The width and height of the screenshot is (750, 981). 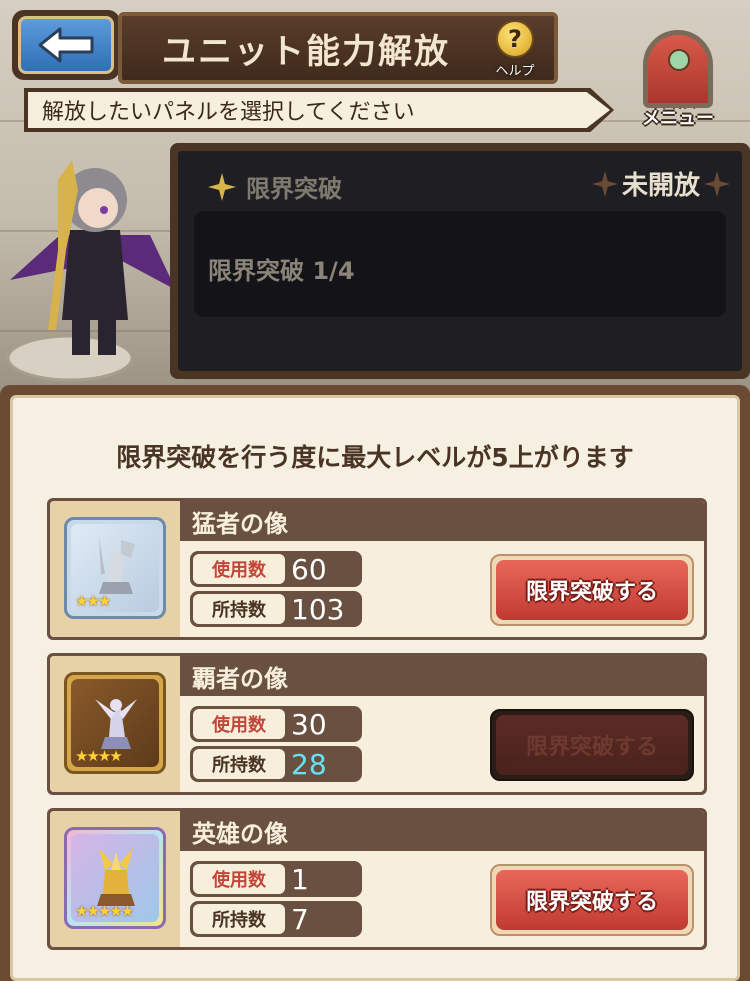 I want to click on item-name: 覇者の像, so click(x=240, y=678).